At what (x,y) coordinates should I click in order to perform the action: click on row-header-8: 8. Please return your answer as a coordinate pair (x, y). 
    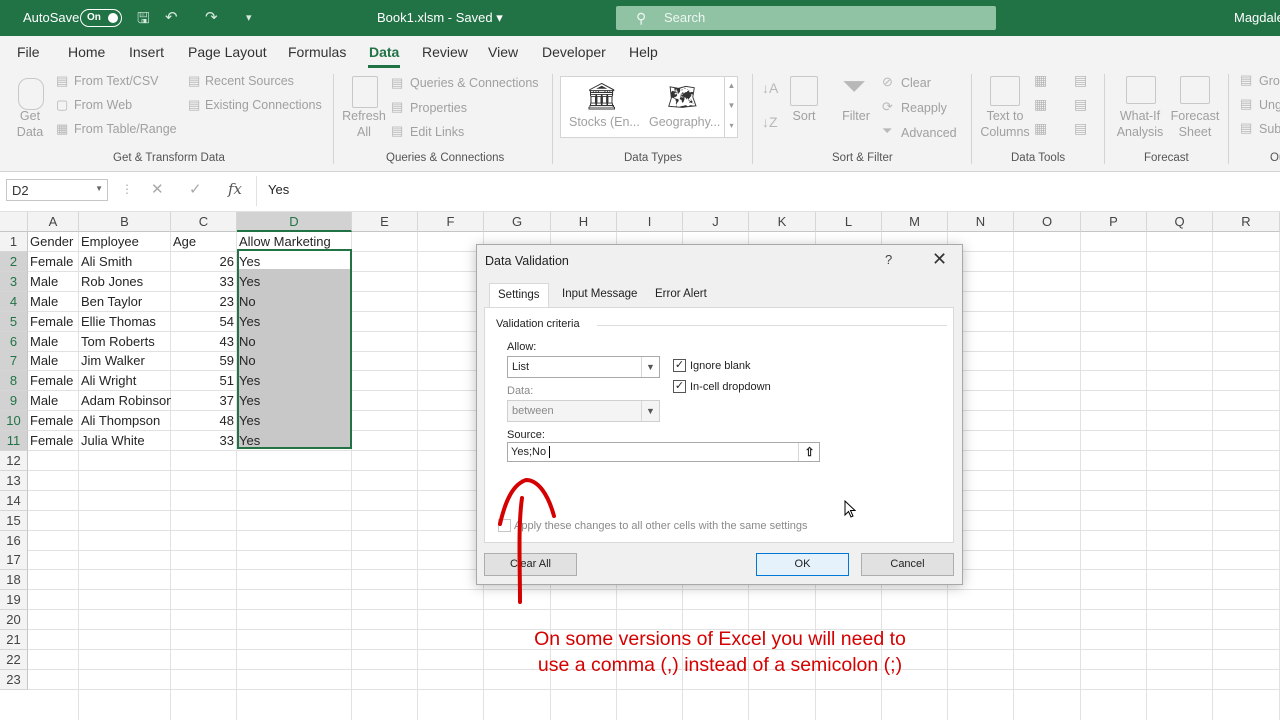
    Looking at the image, I should click on (14, 381).